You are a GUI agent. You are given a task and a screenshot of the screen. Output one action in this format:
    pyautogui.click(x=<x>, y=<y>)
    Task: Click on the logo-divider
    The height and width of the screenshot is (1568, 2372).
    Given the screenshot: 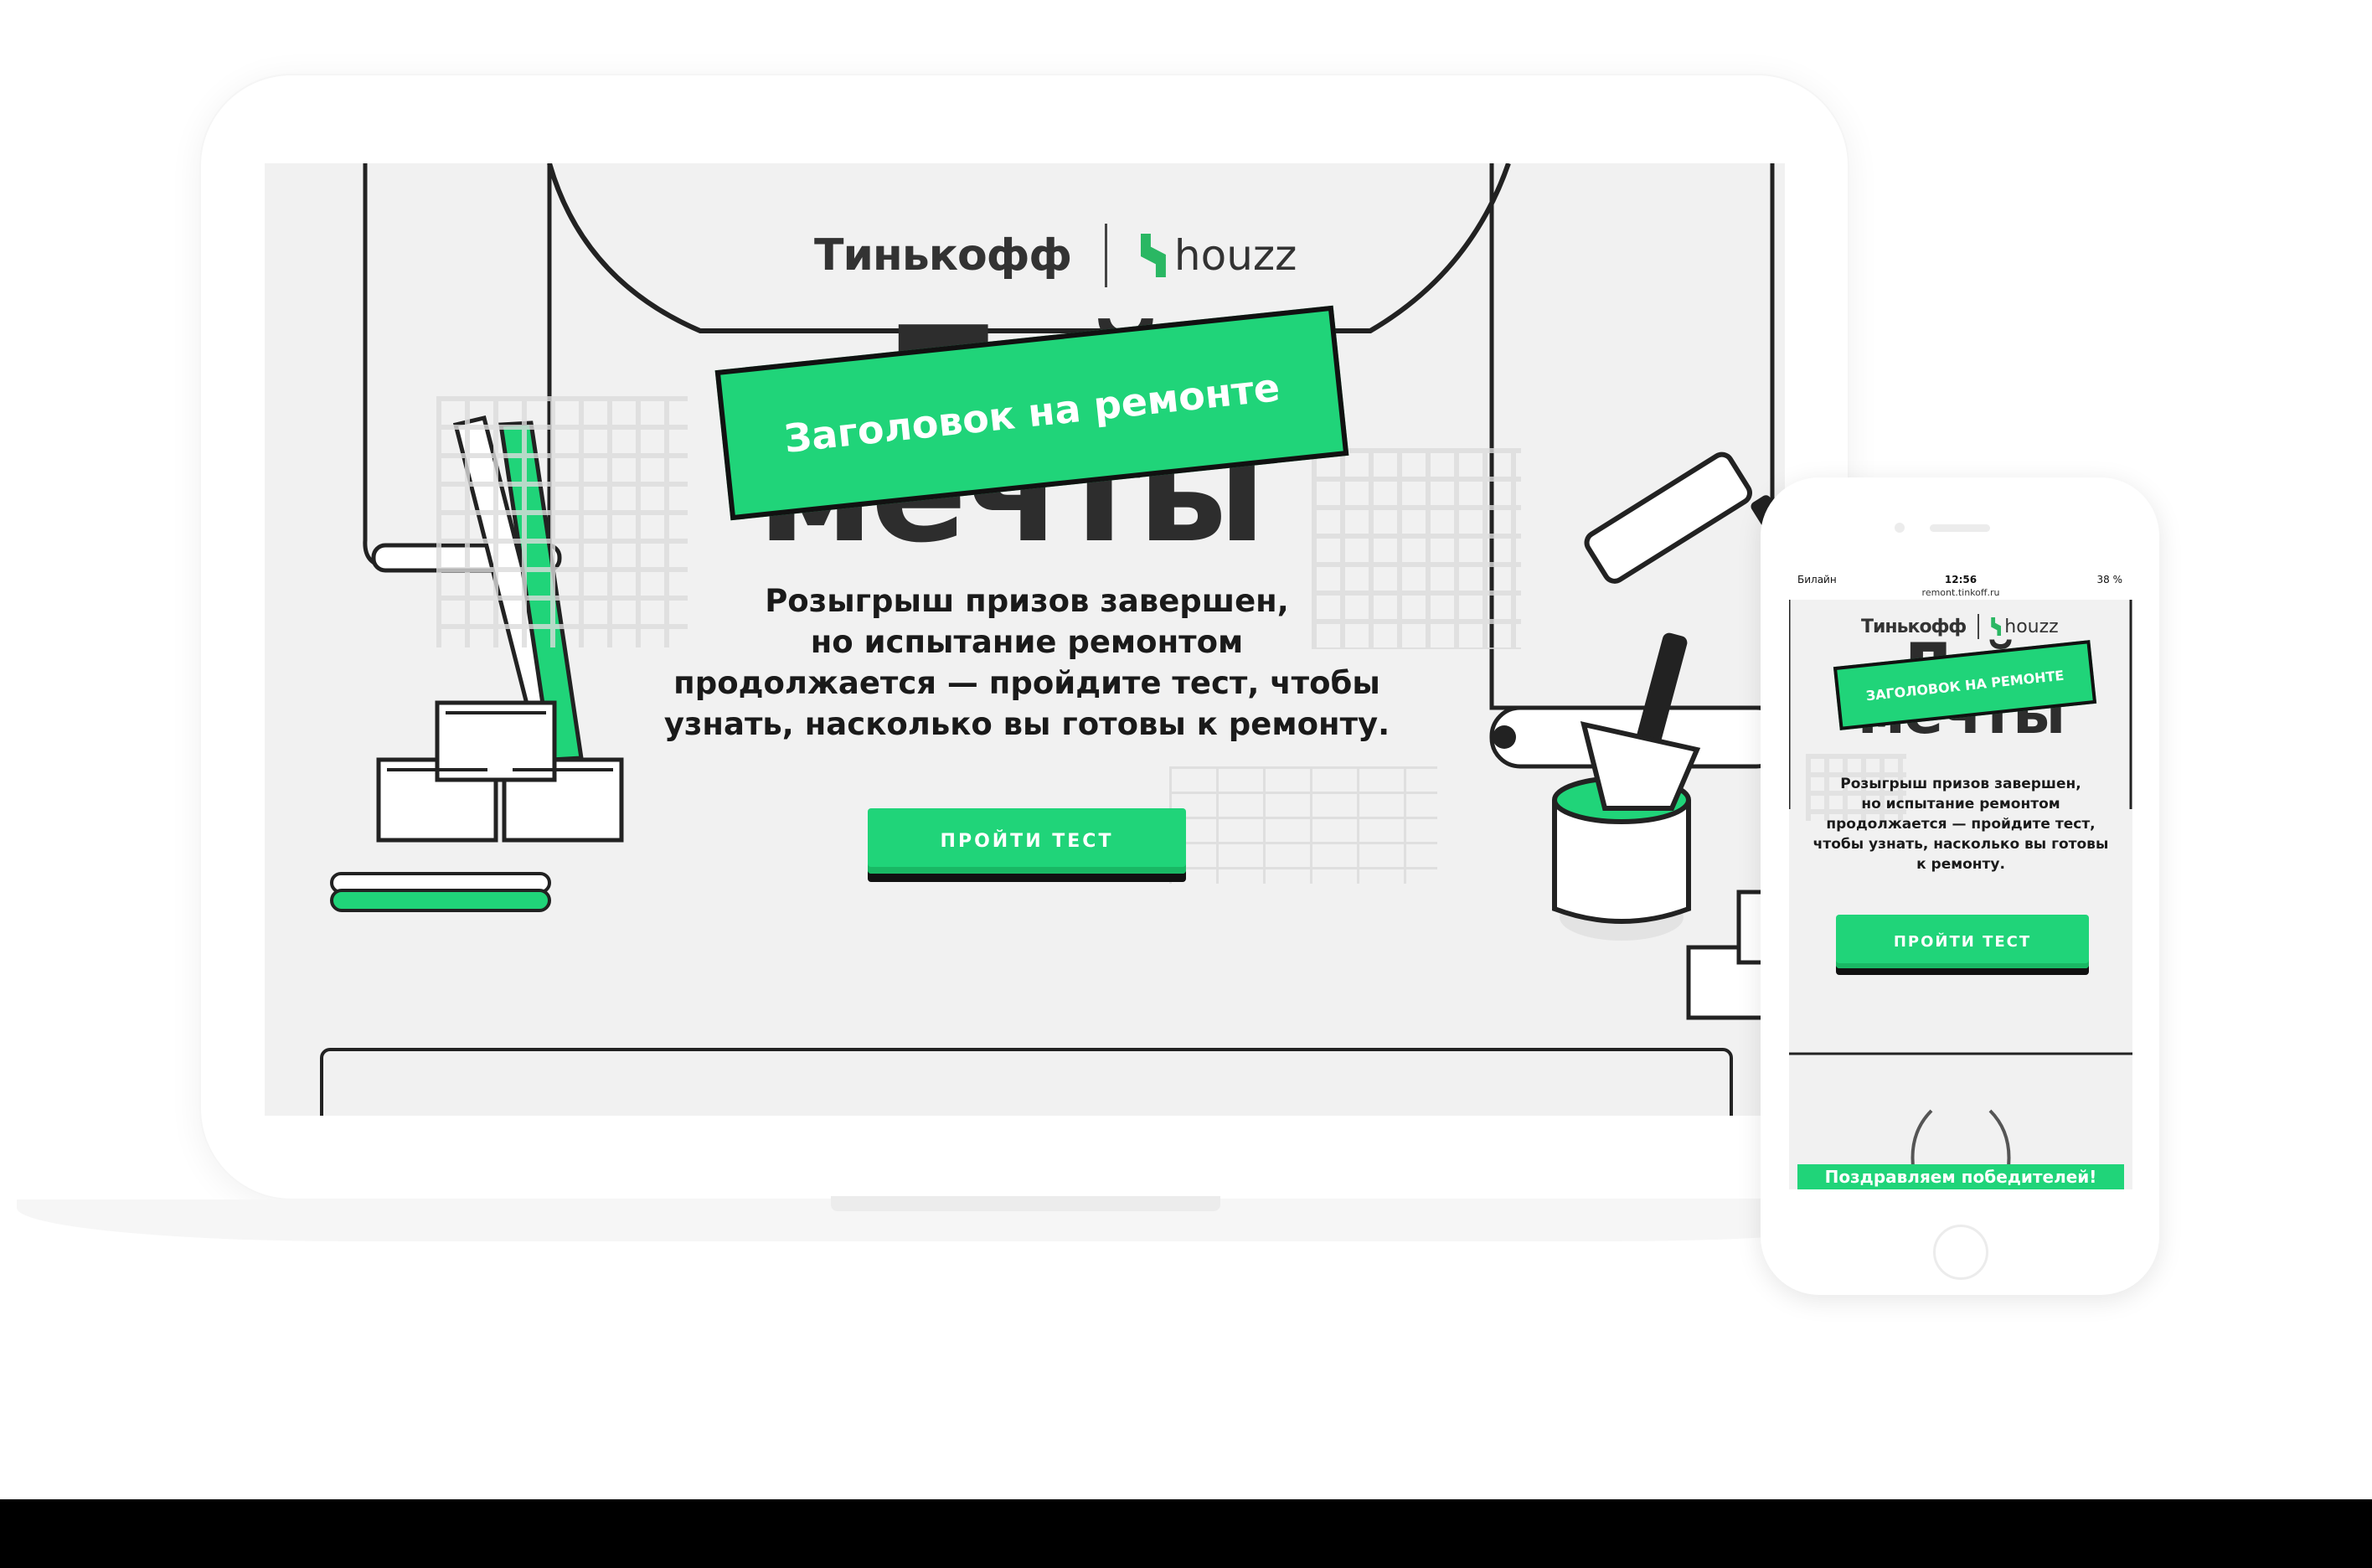 What is the action you would take?
    pyautogui.click(x=1105, y=256)
    